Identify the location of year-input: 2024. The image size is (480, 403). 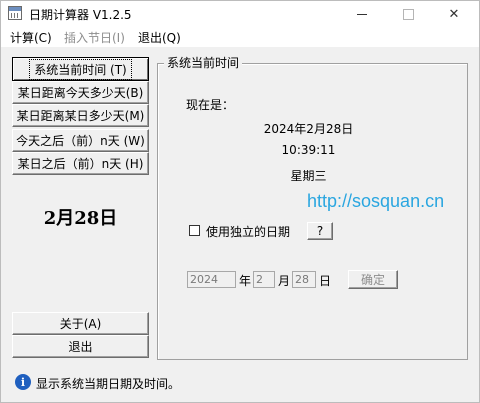
(211, 279).